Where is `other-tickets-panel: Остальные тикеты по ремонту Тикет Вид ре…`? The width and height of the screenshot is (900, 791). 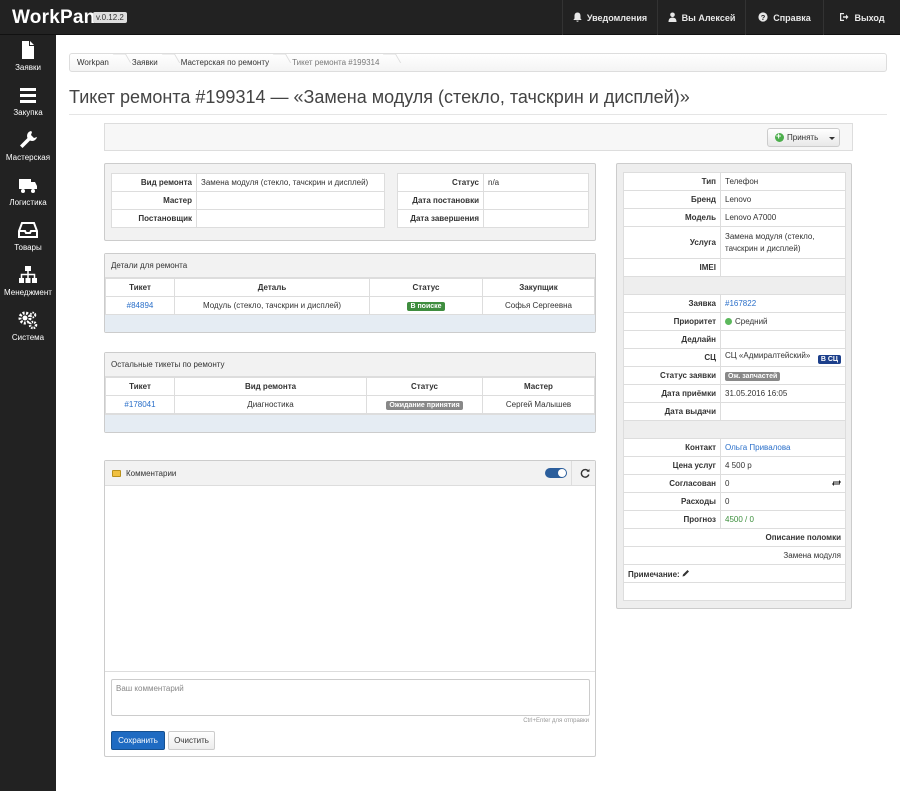
other-tickets-panel: Остальные тикеты по ремонту Тикет Вид ре… is located at coordinates (350, 392).